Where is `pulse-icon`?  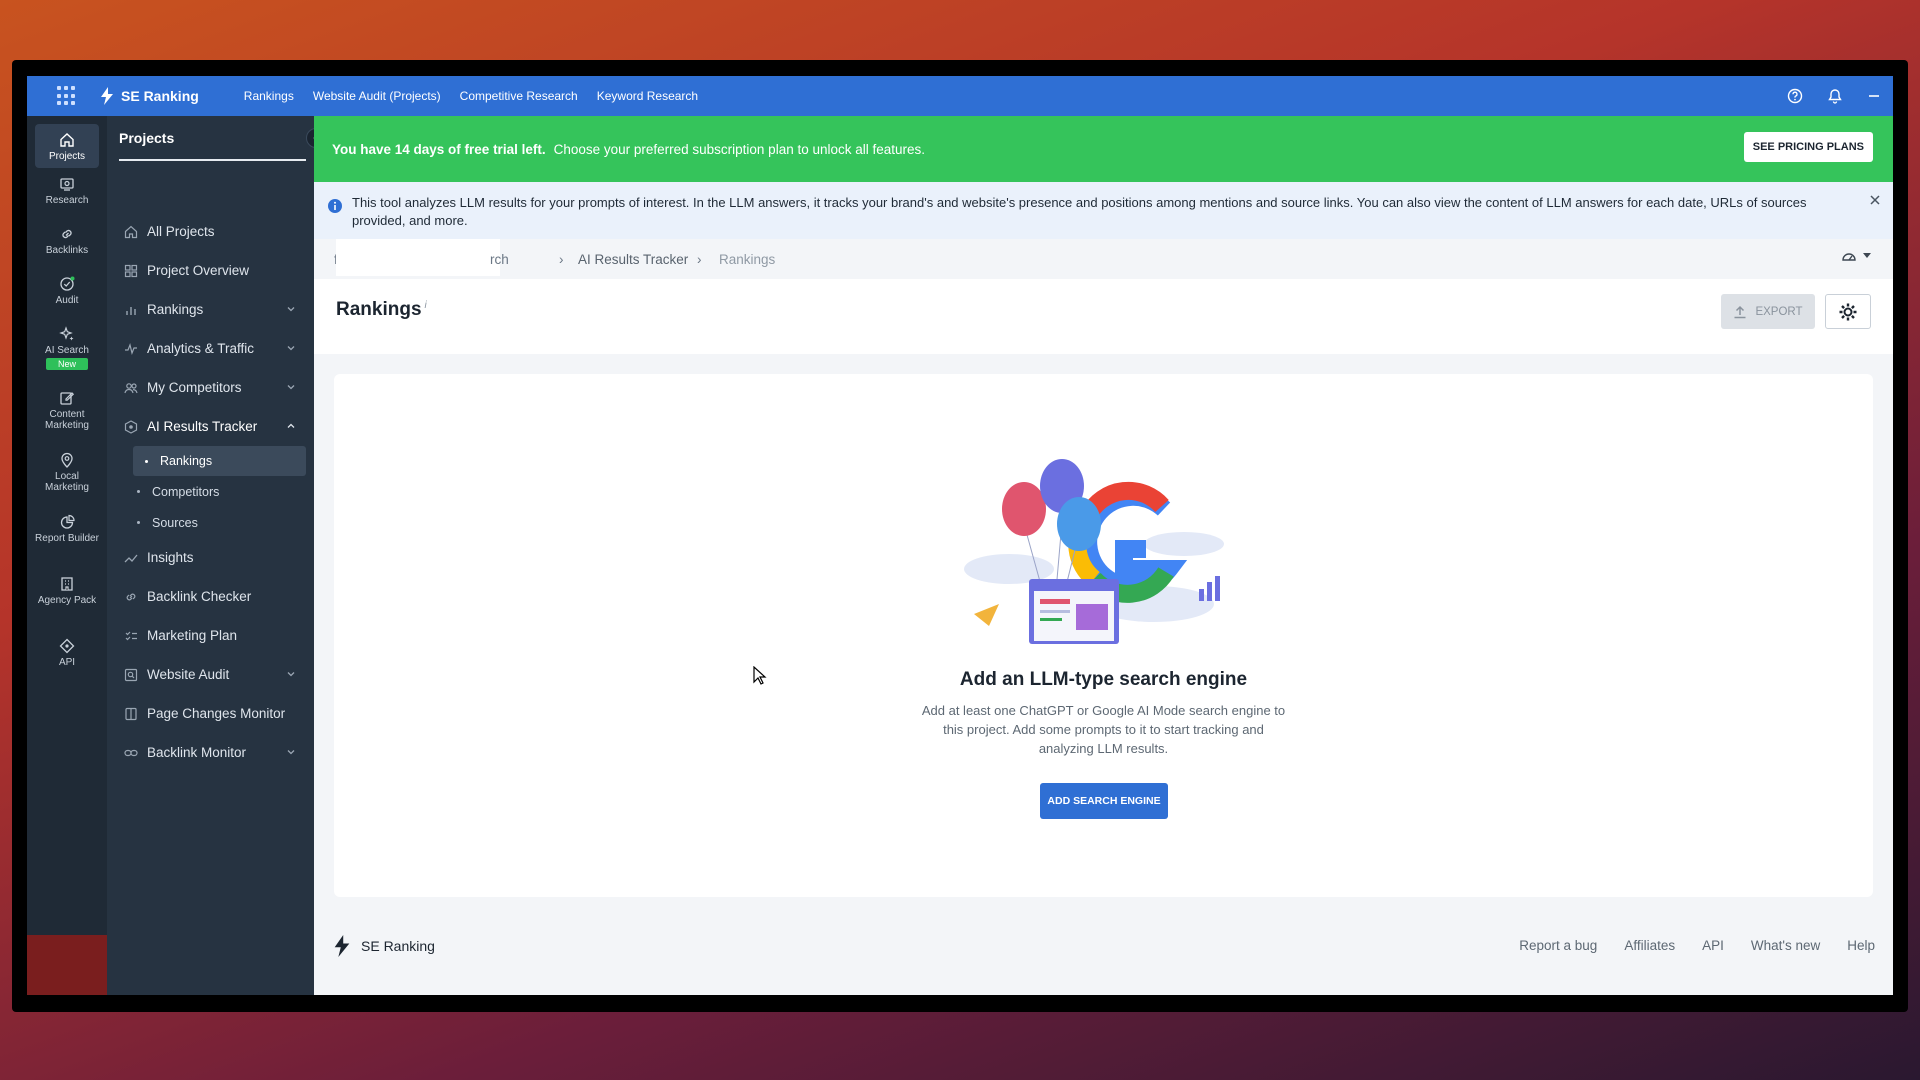 pulse-icon is located at coordinates (131, 348).